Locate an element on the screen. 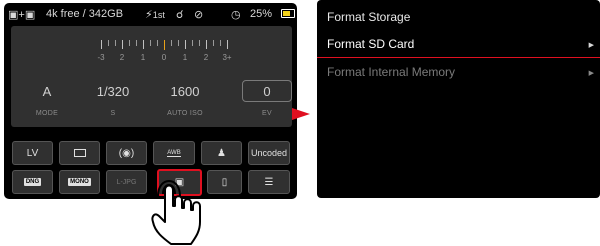  mono-button: MONO is located at coordinates (79, 182).